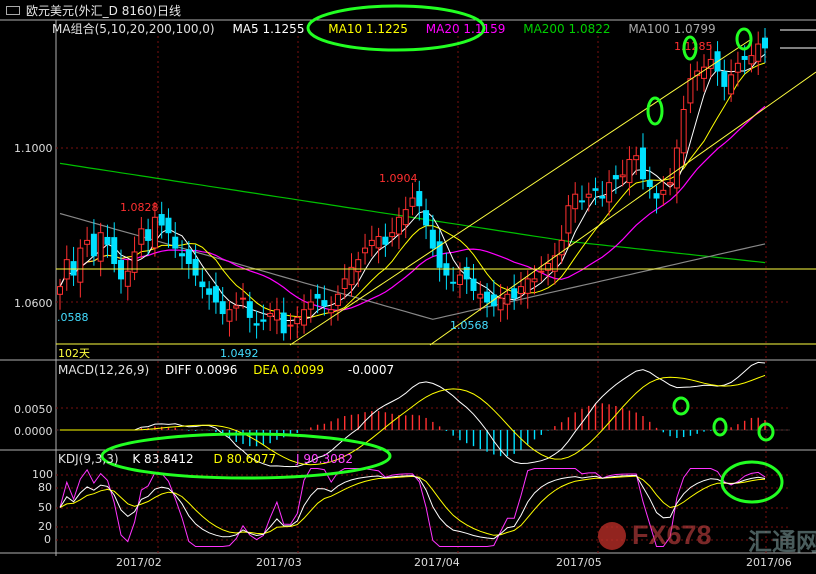 The width and height of the screenshot is (816, 574). Describe the element at coordinates (245, 459) in the screenshot. I see `kdj-d: D 80.6077` at that location.